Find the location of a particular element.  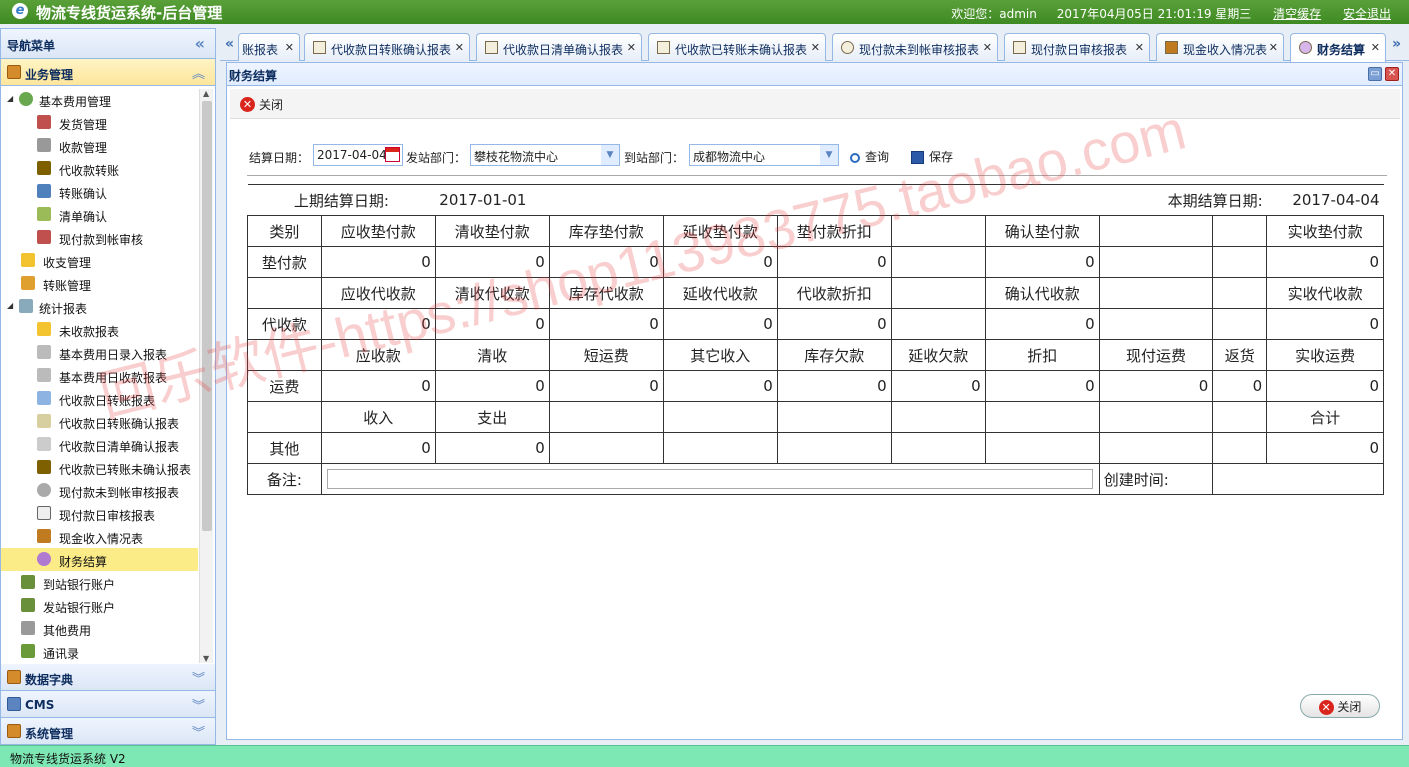

section-cms: CMS ︾ is located at coordinates (108, 704).